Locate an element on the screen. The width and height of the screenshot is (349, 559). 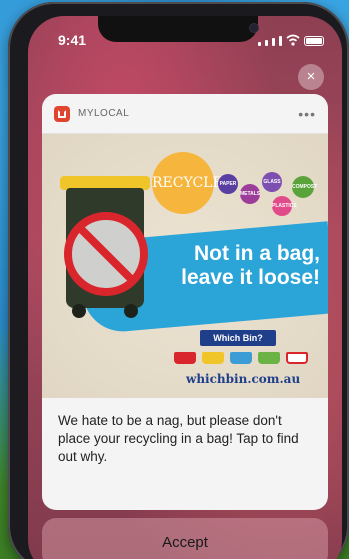
house-icon is located at coordinates (62, 113).